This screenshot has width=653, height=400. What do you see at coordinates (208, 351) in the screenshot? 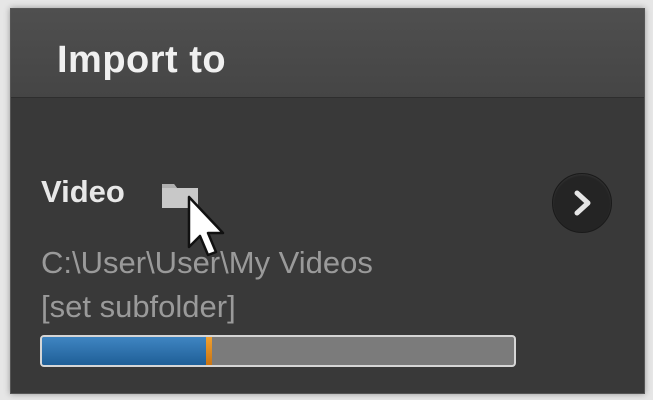
I see `progress-marker` at bounding box center [208, 351].